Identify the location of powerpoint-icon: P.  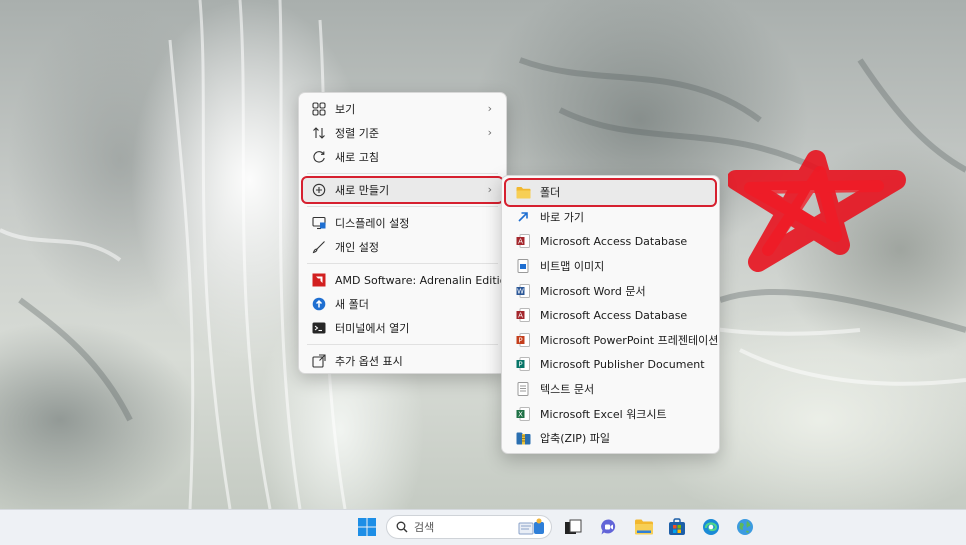
(523, 340).